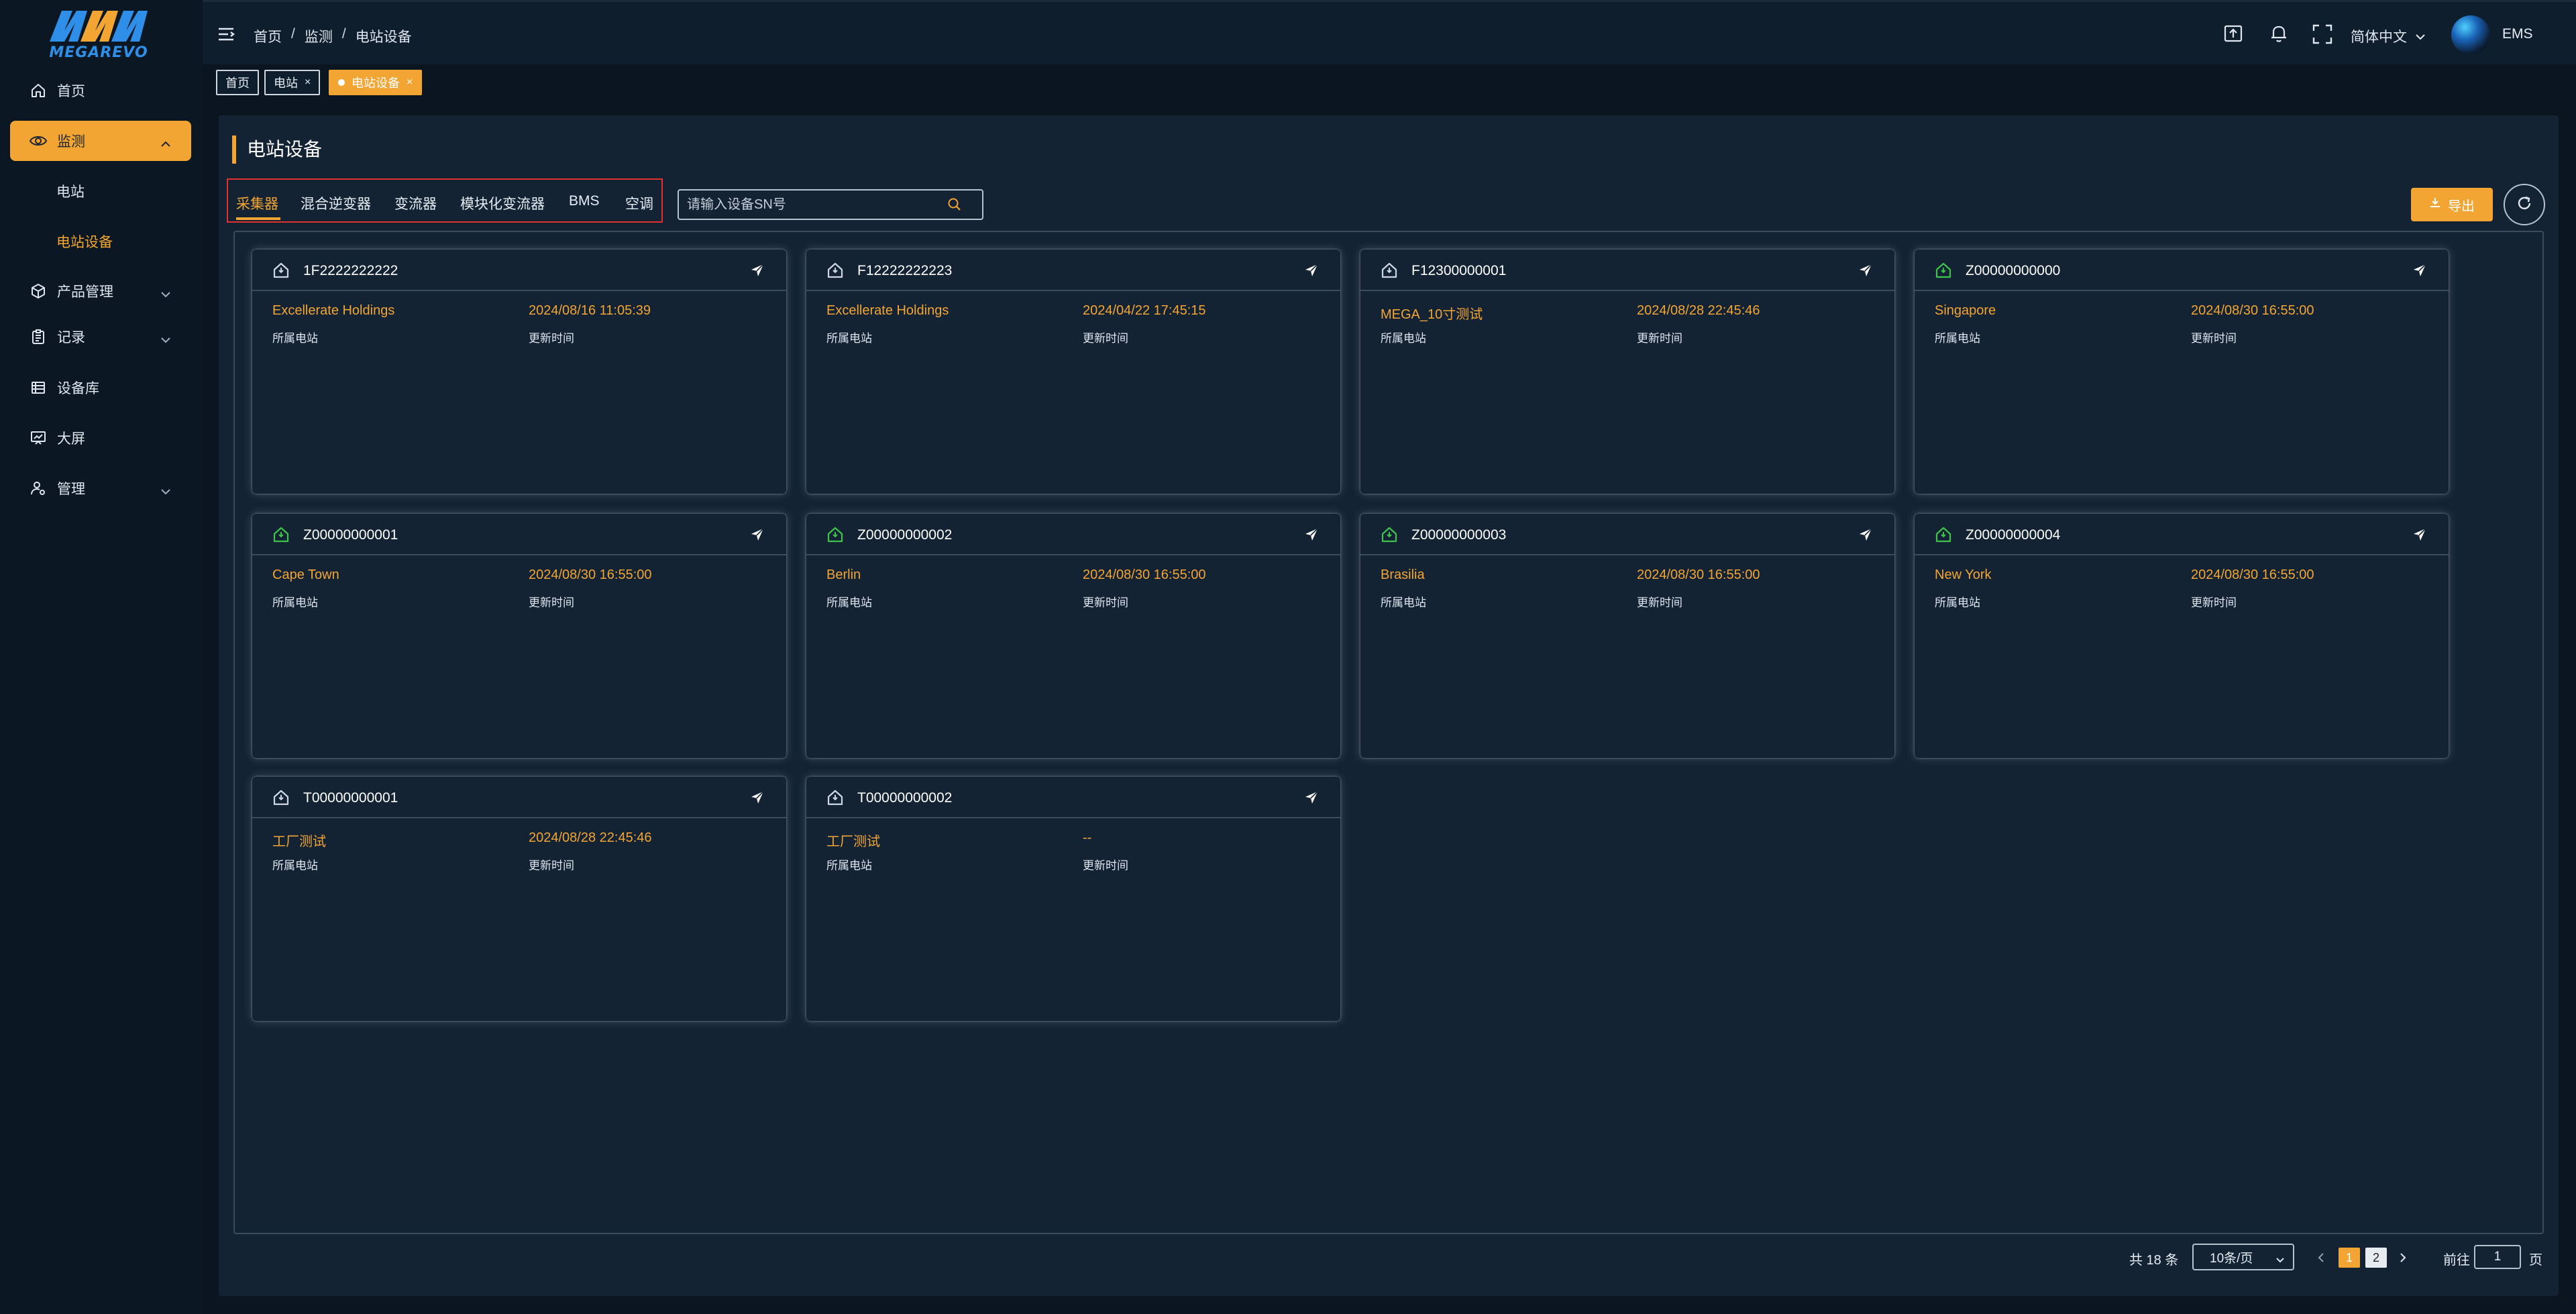  What do you see at coordinates (830, 204) in the screenshot?
I see `search-input` at bounding box center [830, 204].